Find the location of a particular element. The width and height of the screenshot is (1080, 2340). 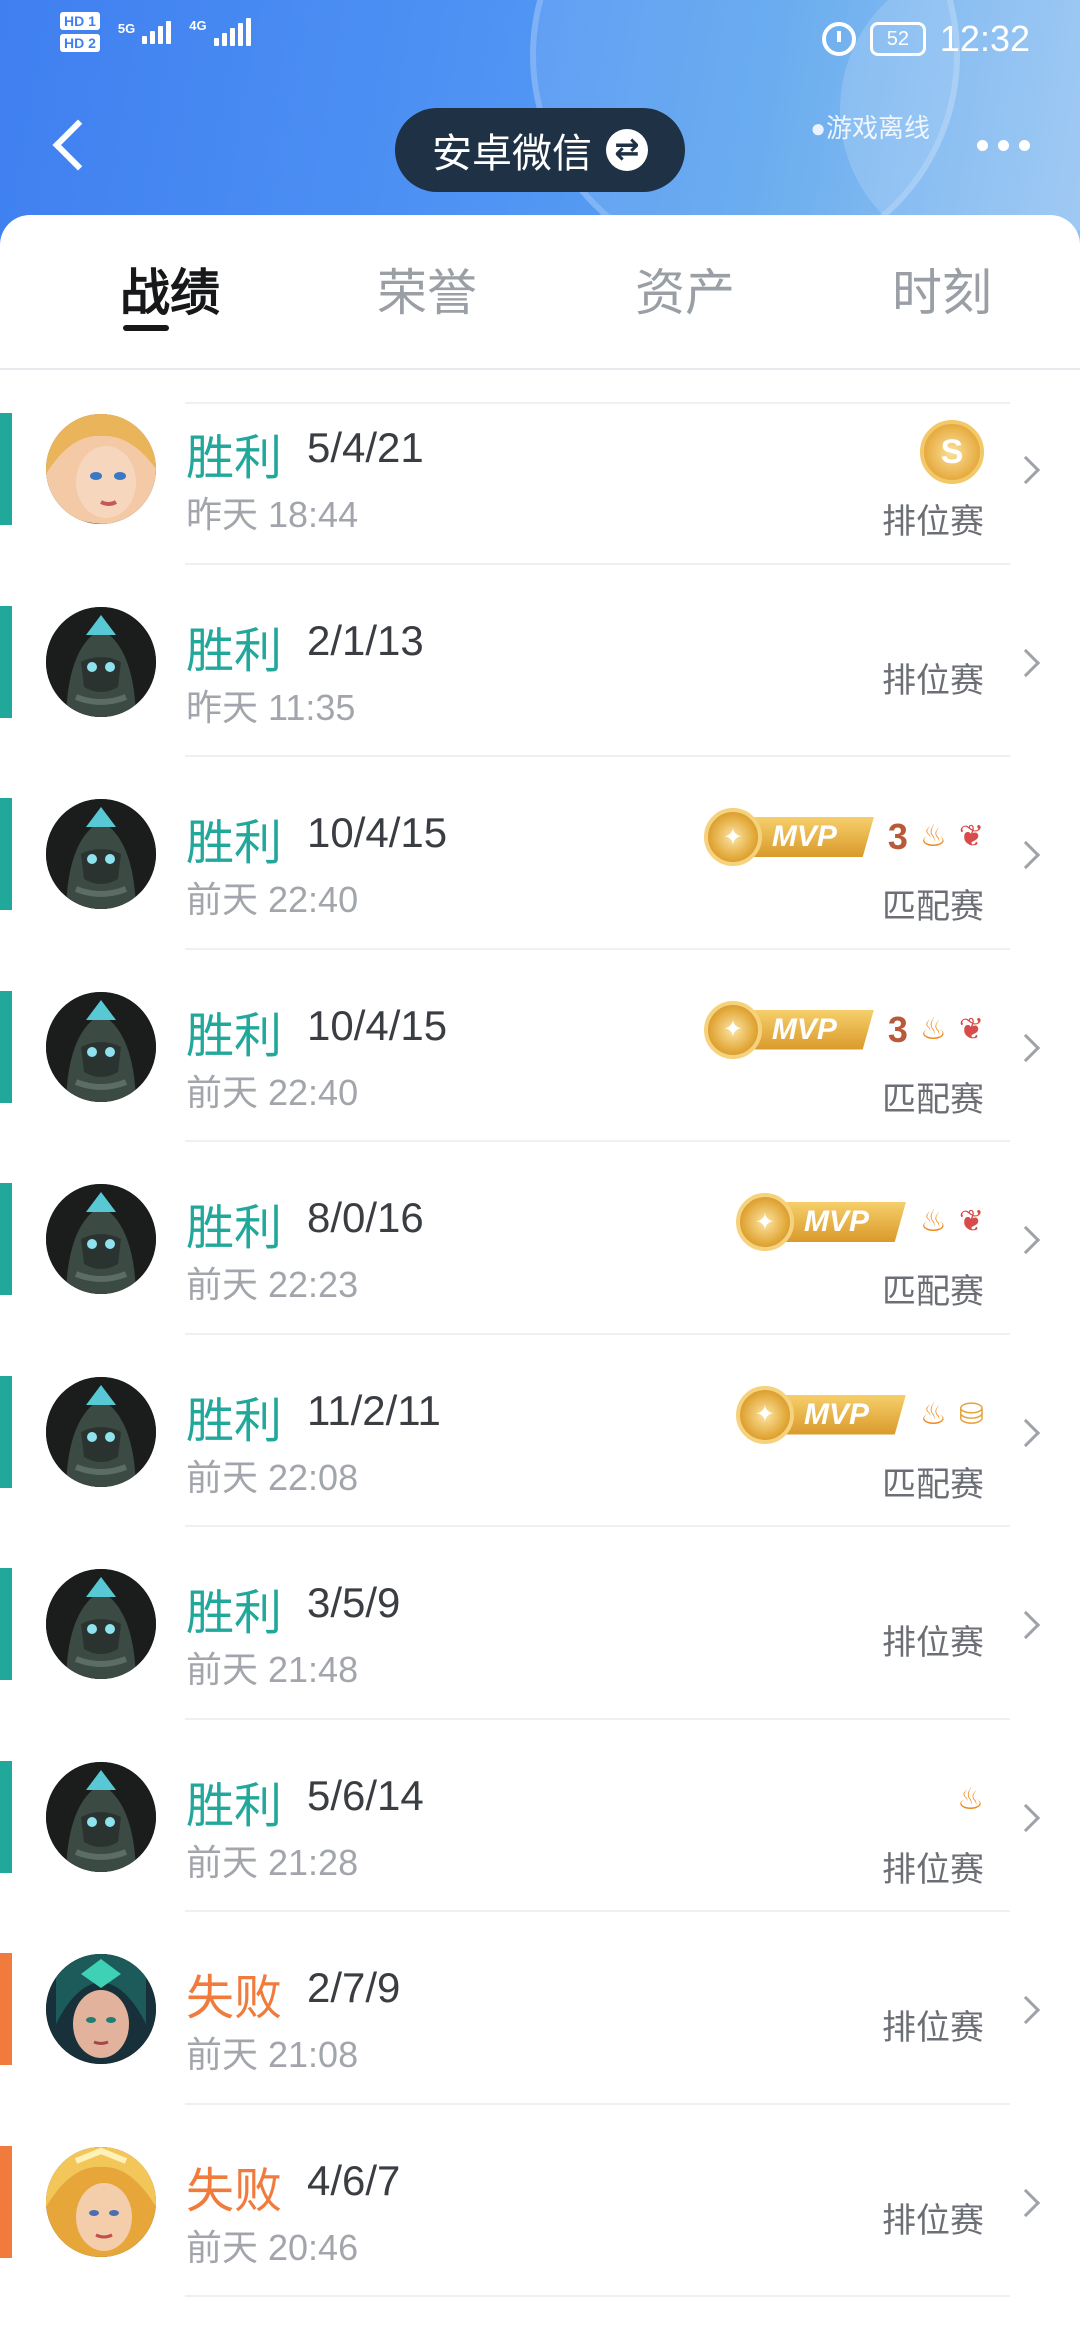

match-row: 胜利 2/1/13 昨天 11:35 排位赛 is located at coordinates (540, 663).